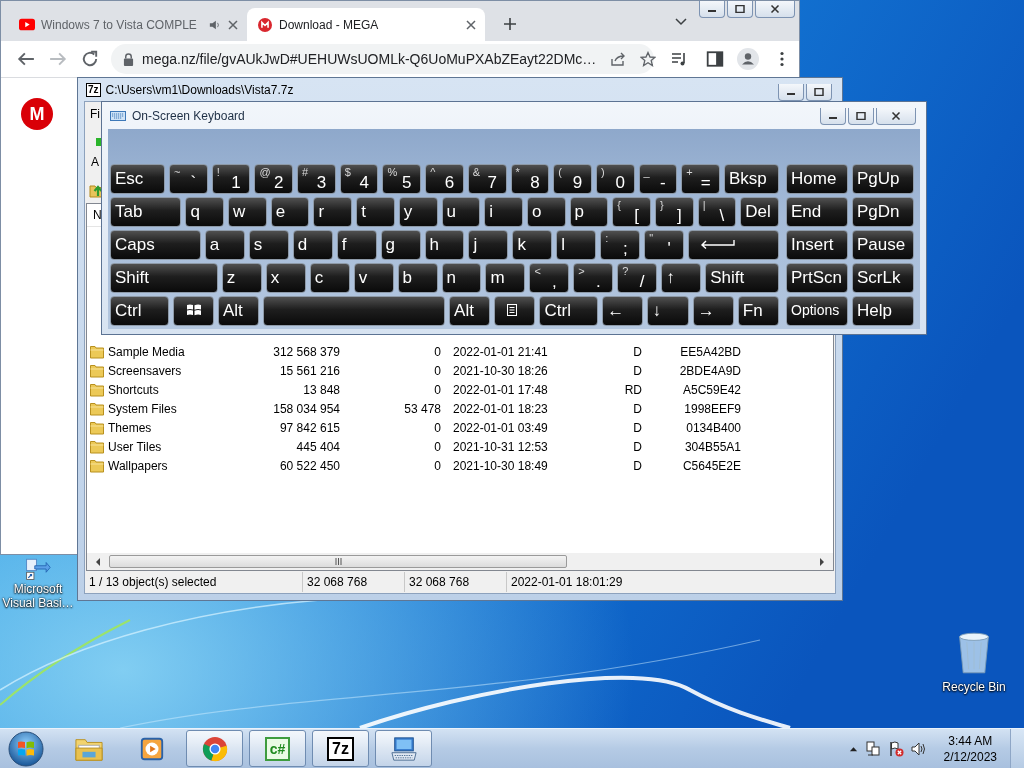 Image resolution: width=1024 pixels, height=768 pixels. Describe the element at coordinates (316, 179) in the screenshot. I see `keyboard-key: # 3` at that location.